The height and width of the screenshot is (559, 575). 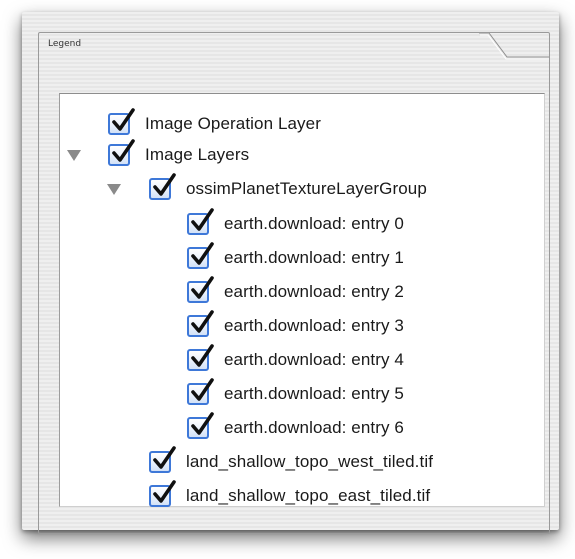 I want to click on tree-row-entry-4: earth.download: entry 4, so click(x=295, y=360).